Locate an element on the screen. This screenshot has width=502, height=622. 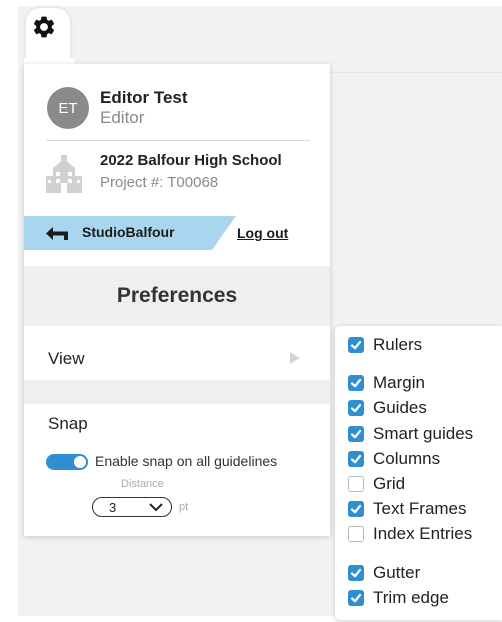
smart-guides-checkbox is located at coordinates (356, 434).